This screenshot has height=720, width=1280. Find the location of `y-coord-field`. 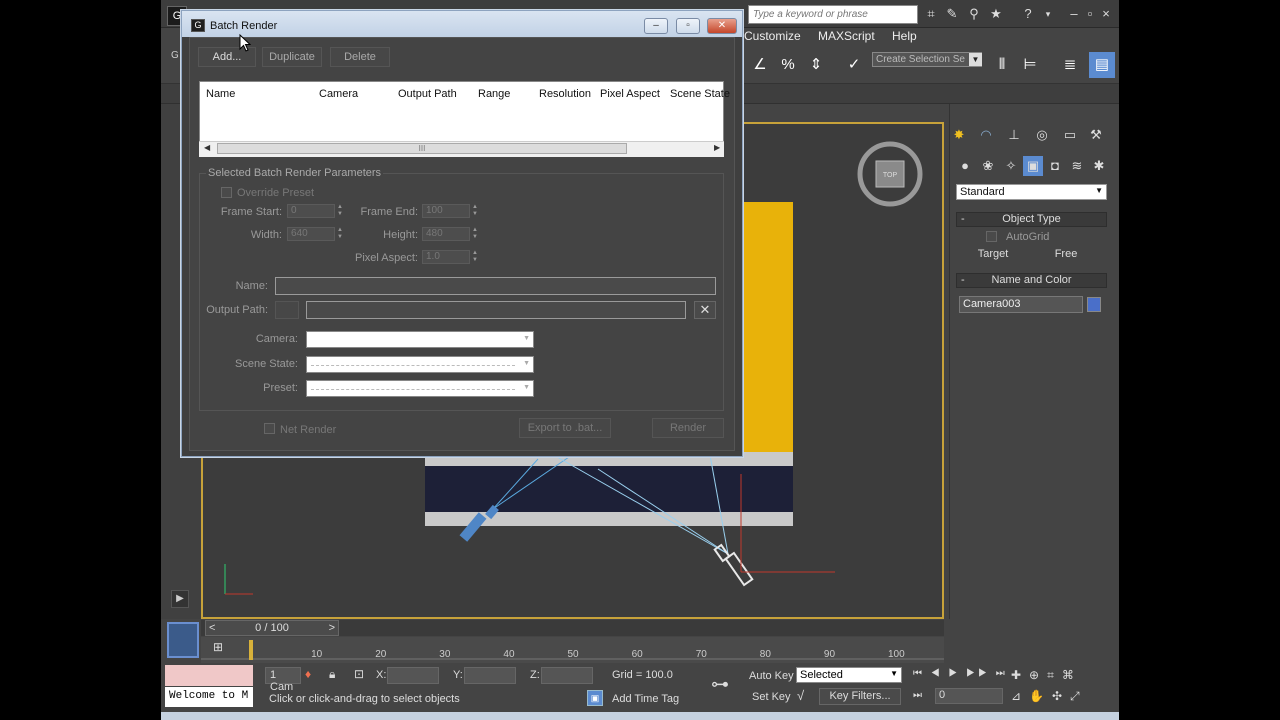

y-coord-field is located at coordinates (490, 675).